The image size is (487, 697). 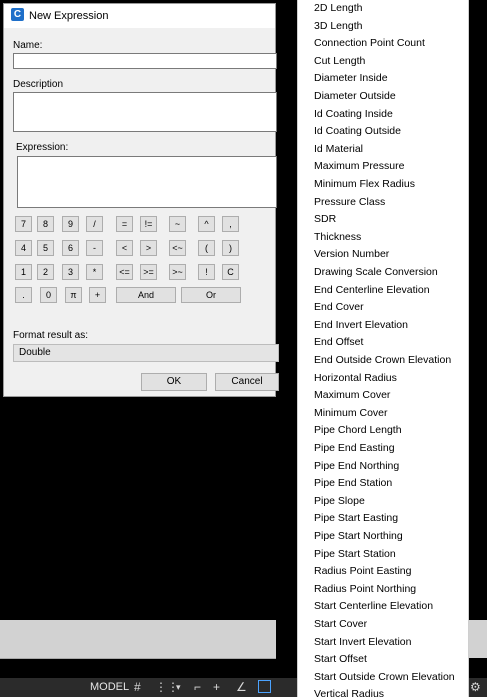 What do you see at coordinates (351, 78) in the screenshot?
I see `dropdown-list-item: Diameter Inside` at bounding box center [351, 78].